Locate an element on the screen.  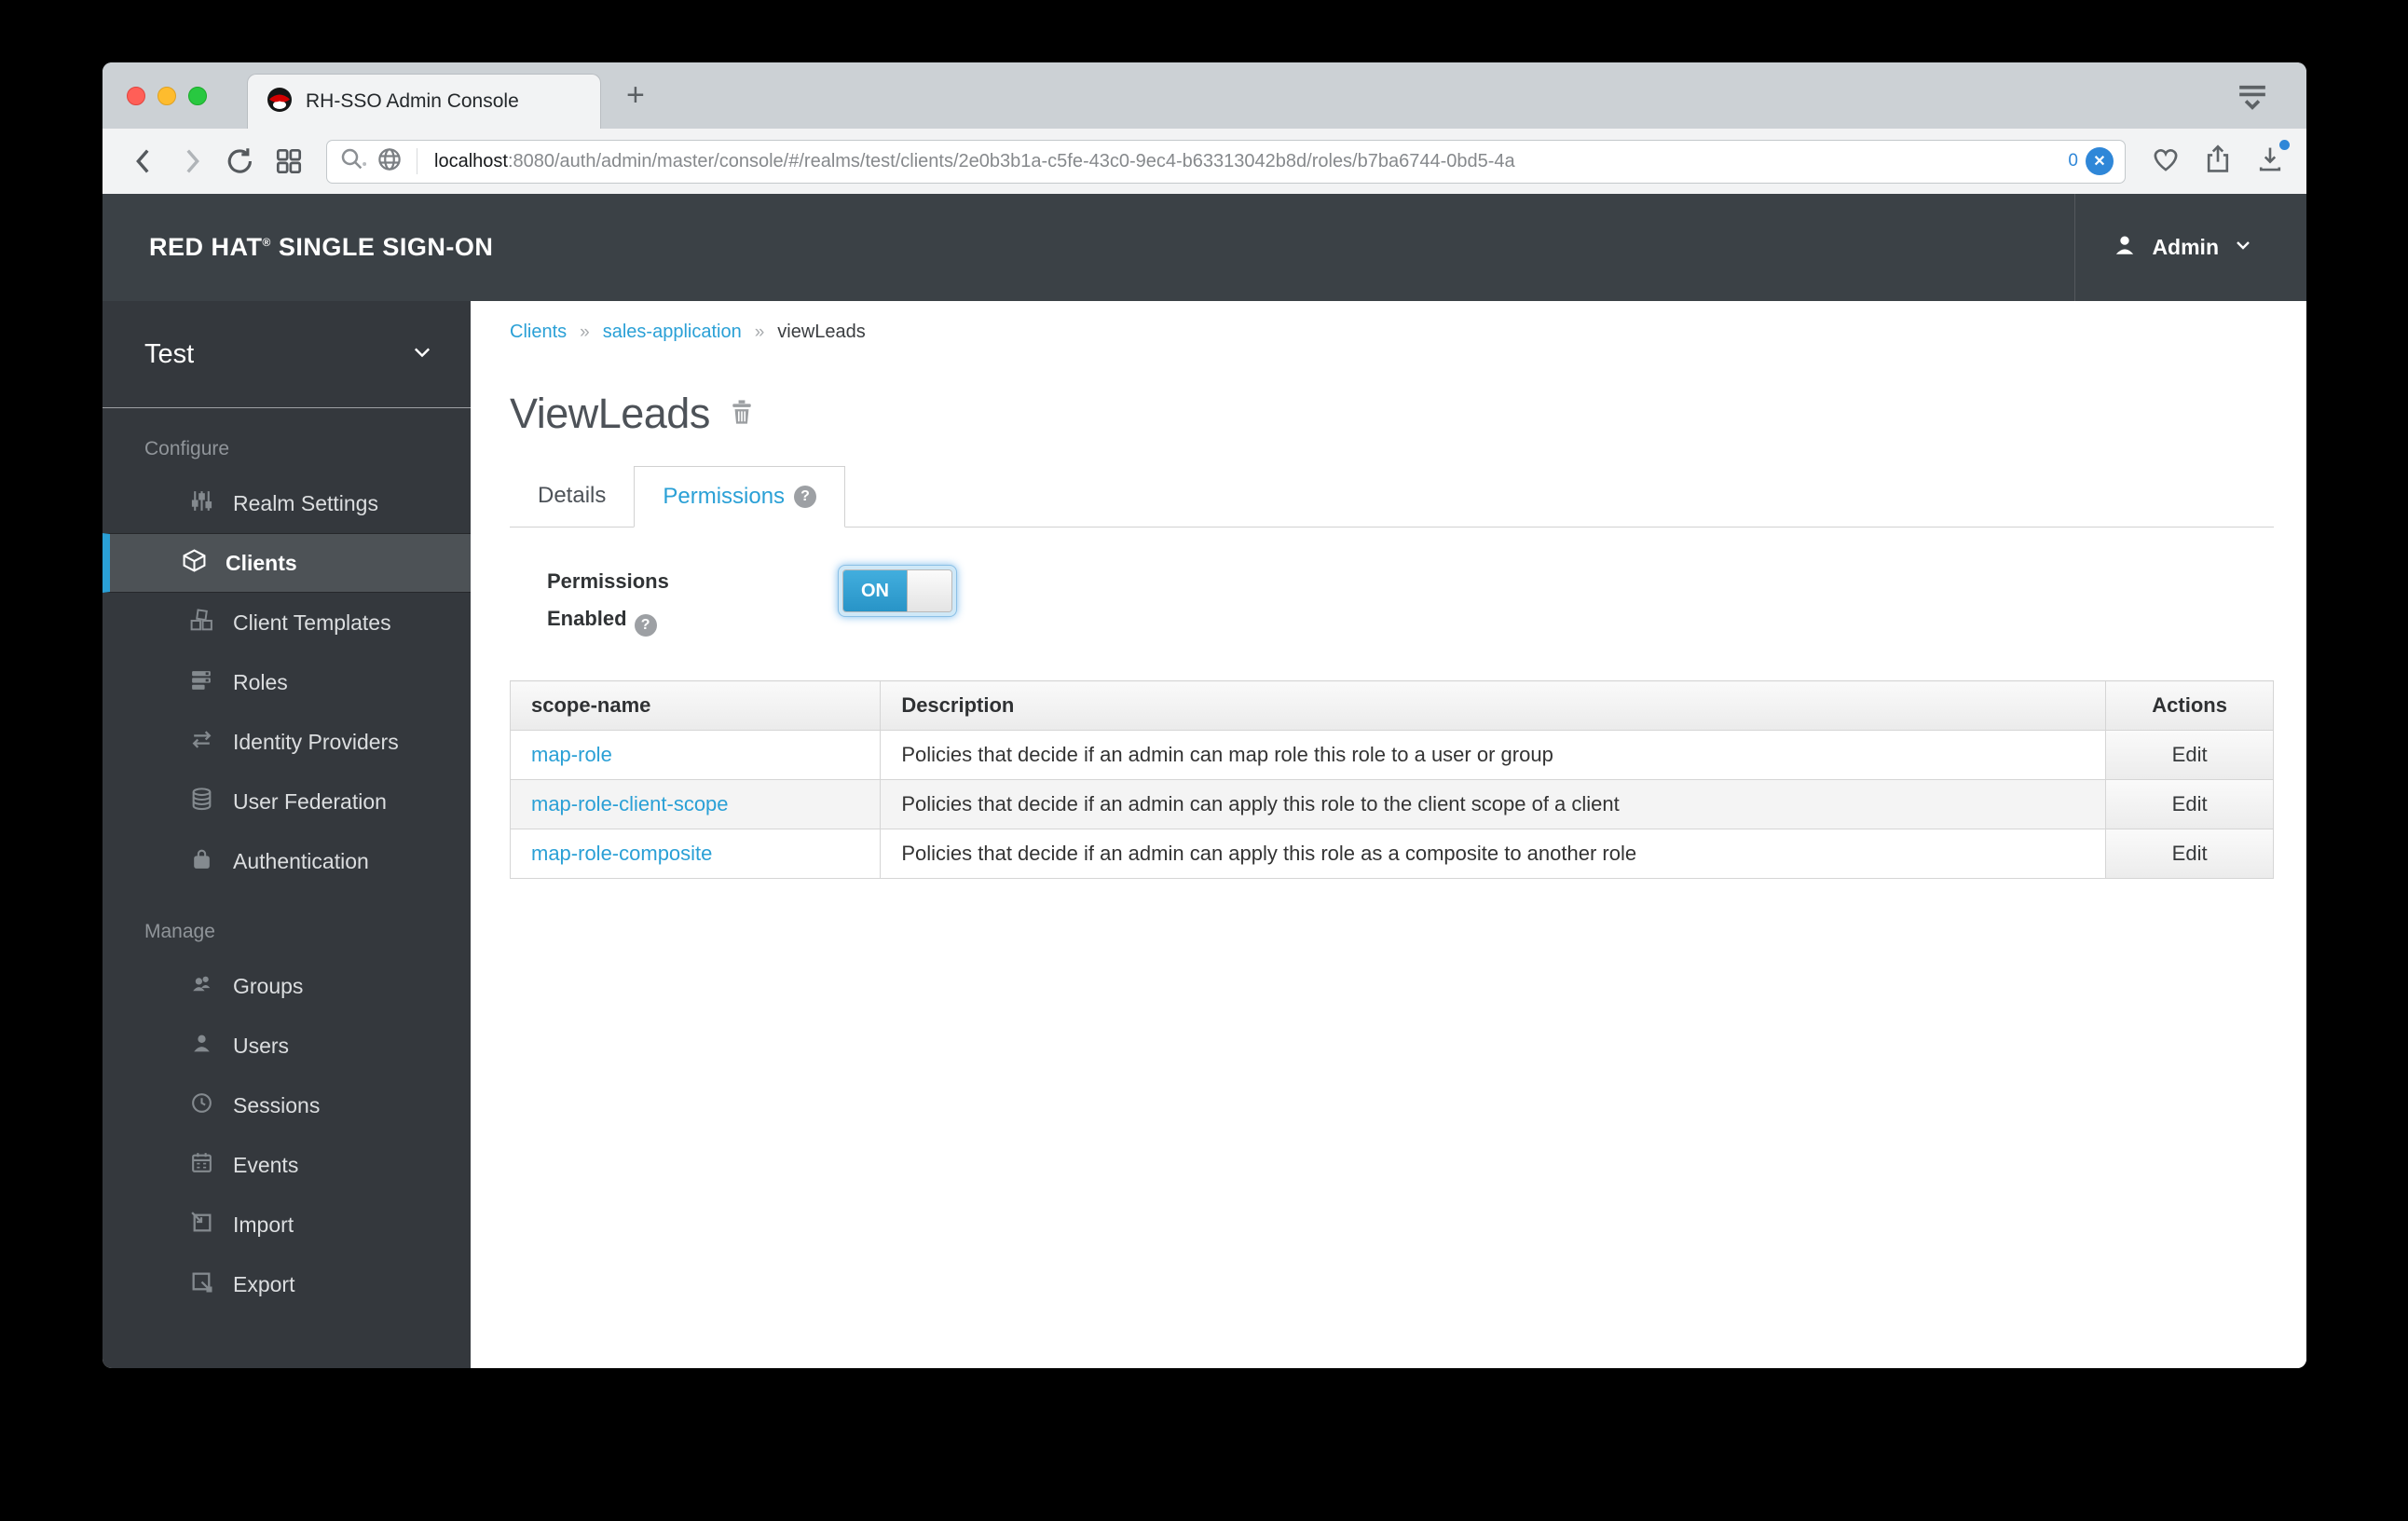
import-icon is located at coordinates (201, 1225).